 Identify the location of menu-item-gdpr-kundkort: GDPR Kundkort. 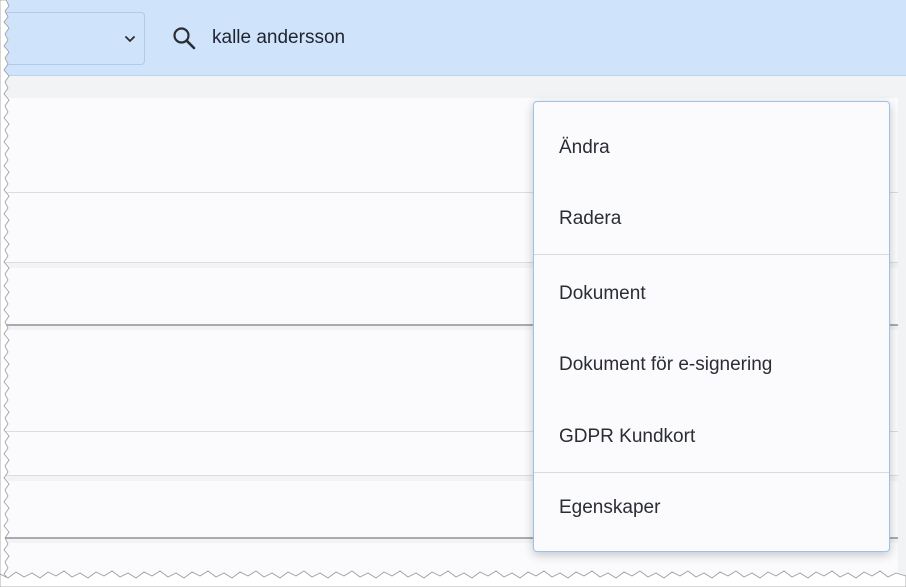
(711, 437).